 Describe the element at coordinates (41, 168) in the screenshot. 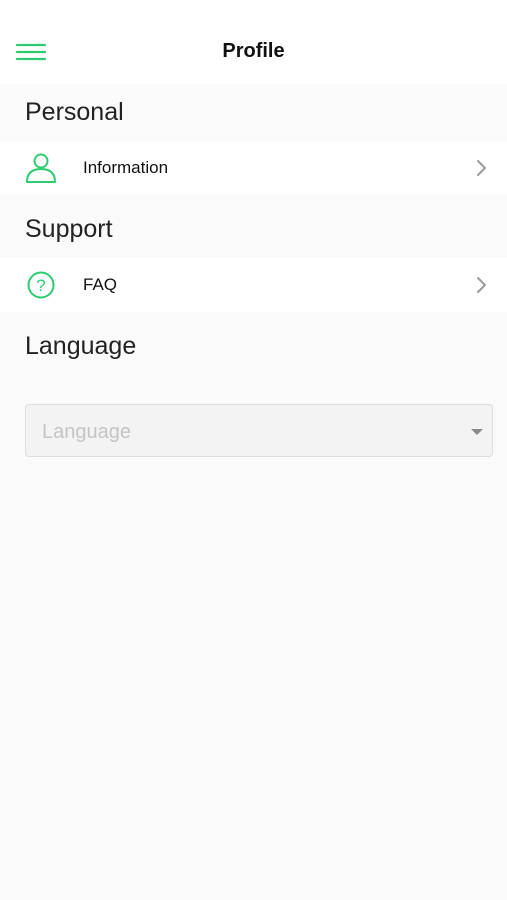

I see `user-icon` at that location.